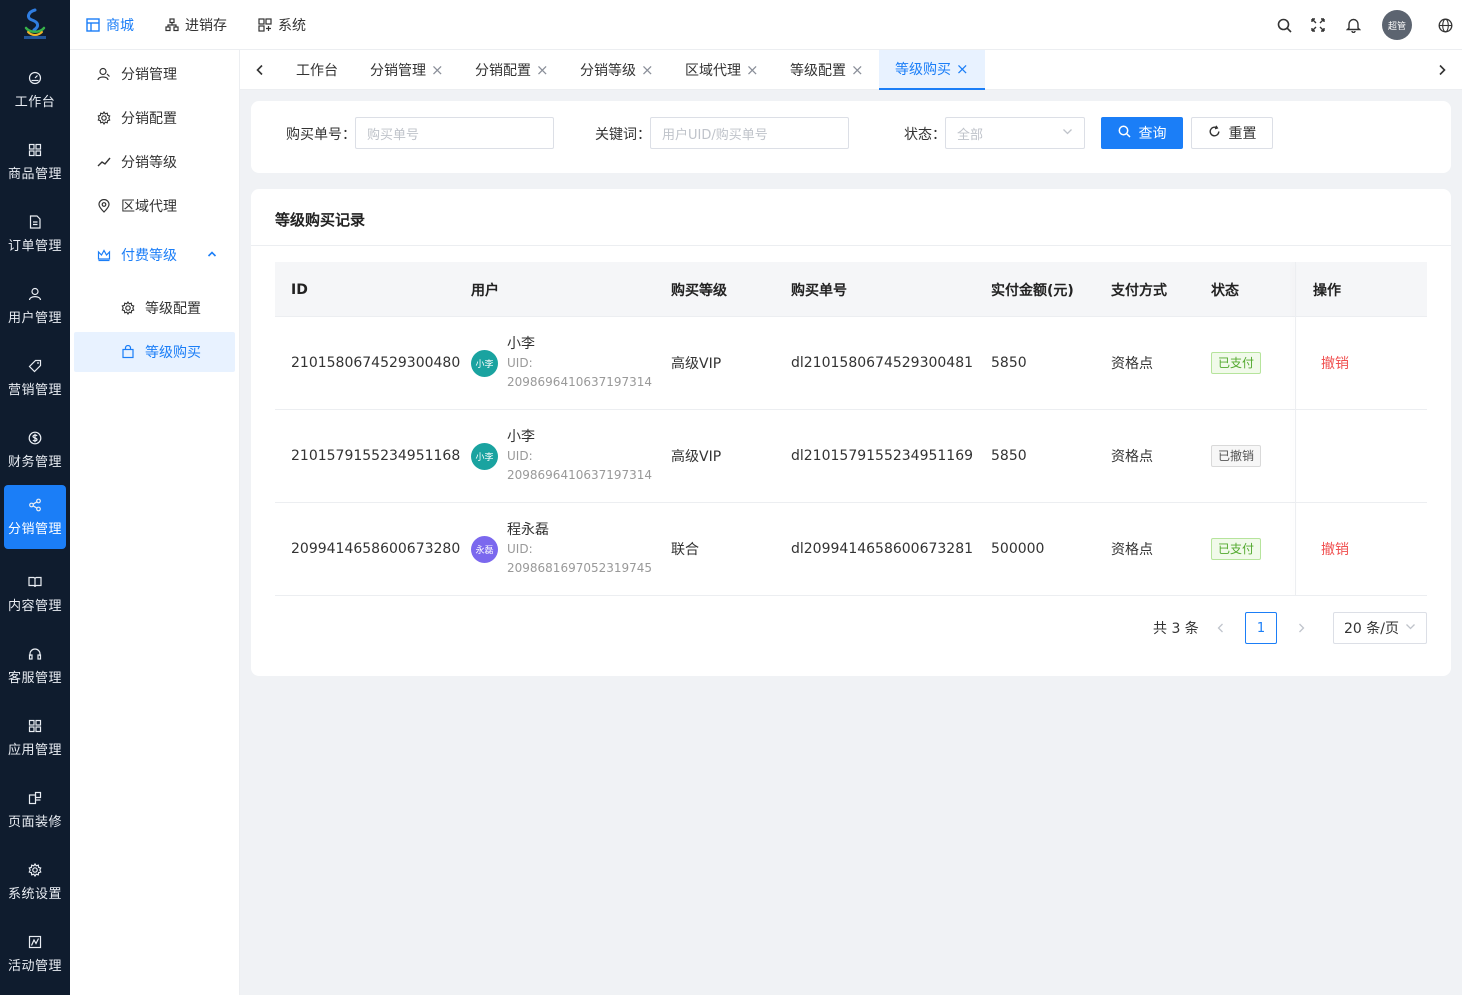 This screenshot has width=1462, height=995. I want to click on top-menu-store: 商城, so click(110, 25).